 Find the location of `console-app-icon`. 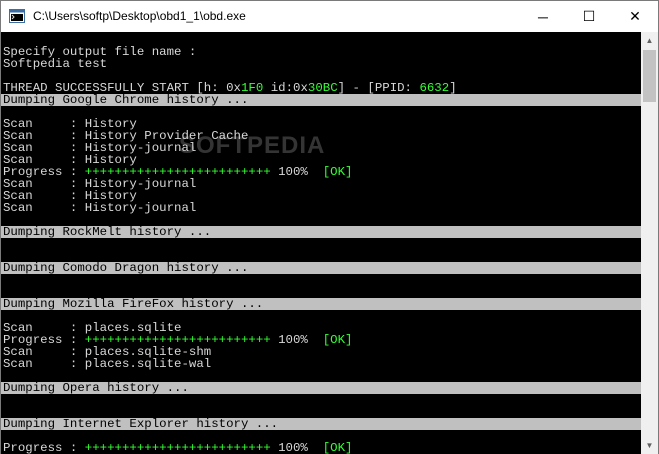

console-app-icon is located at coordinates (17, 16).